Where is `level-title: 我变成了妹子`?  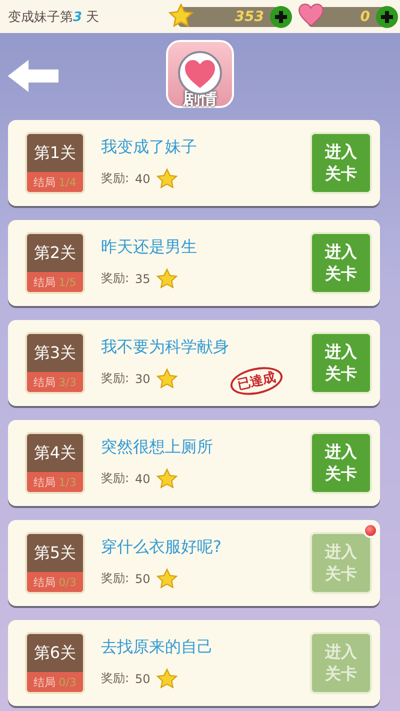 level-title: 我变成了妹子 is located at coordinates (149, 147).